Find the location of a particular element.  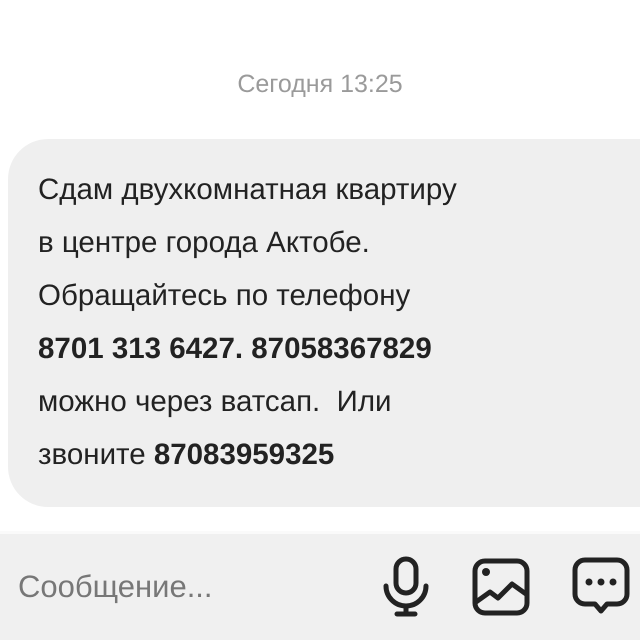

image-icon is located at coordinates (501, 587).